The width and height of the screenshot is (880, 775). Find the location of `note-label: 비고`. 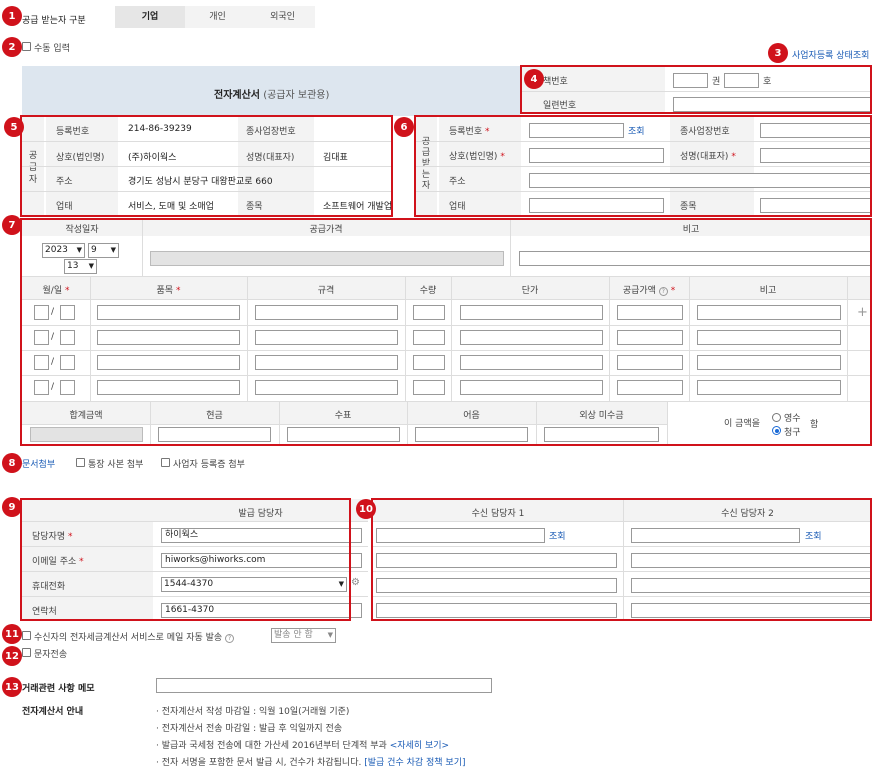

note-label: 비고 is located at coordinates (691, 230).